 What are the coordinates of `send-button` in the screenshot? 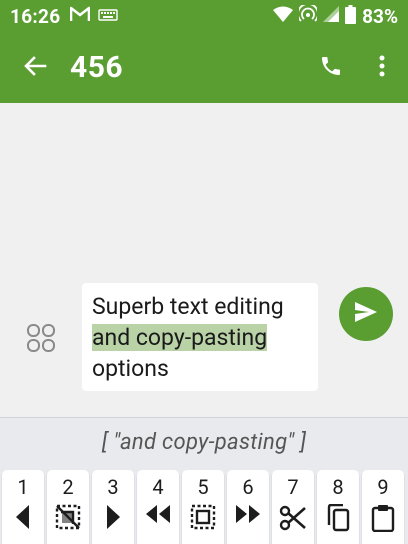 It's located at (366, 314).